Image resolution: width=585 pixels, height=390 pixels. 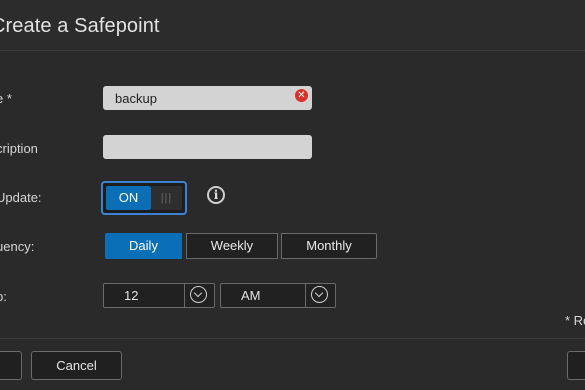 I want to click on auto-update-toggle: ON |||, so click(x=144, y=198).